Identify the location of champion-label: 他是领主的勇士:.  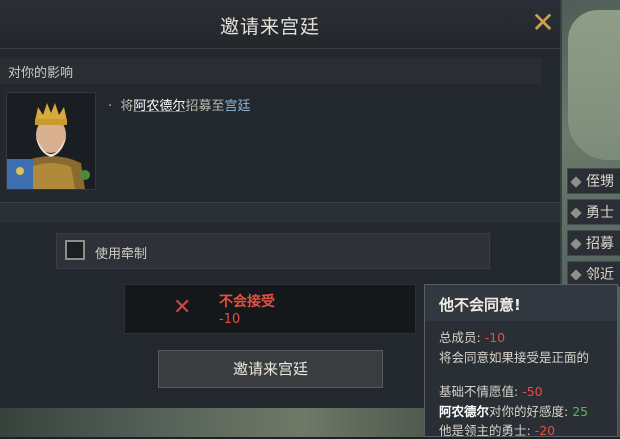
(485, 430).